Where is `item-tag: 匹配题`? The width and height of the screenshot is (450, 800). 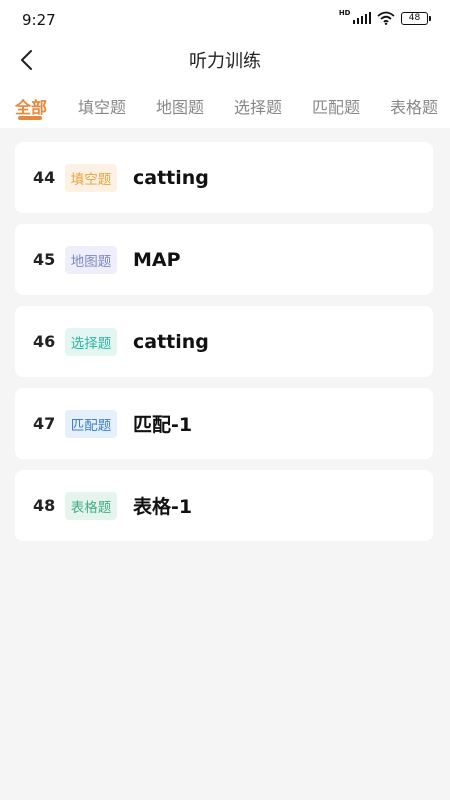 item-tag: 匹配题 is located at coordinates (91, 423).